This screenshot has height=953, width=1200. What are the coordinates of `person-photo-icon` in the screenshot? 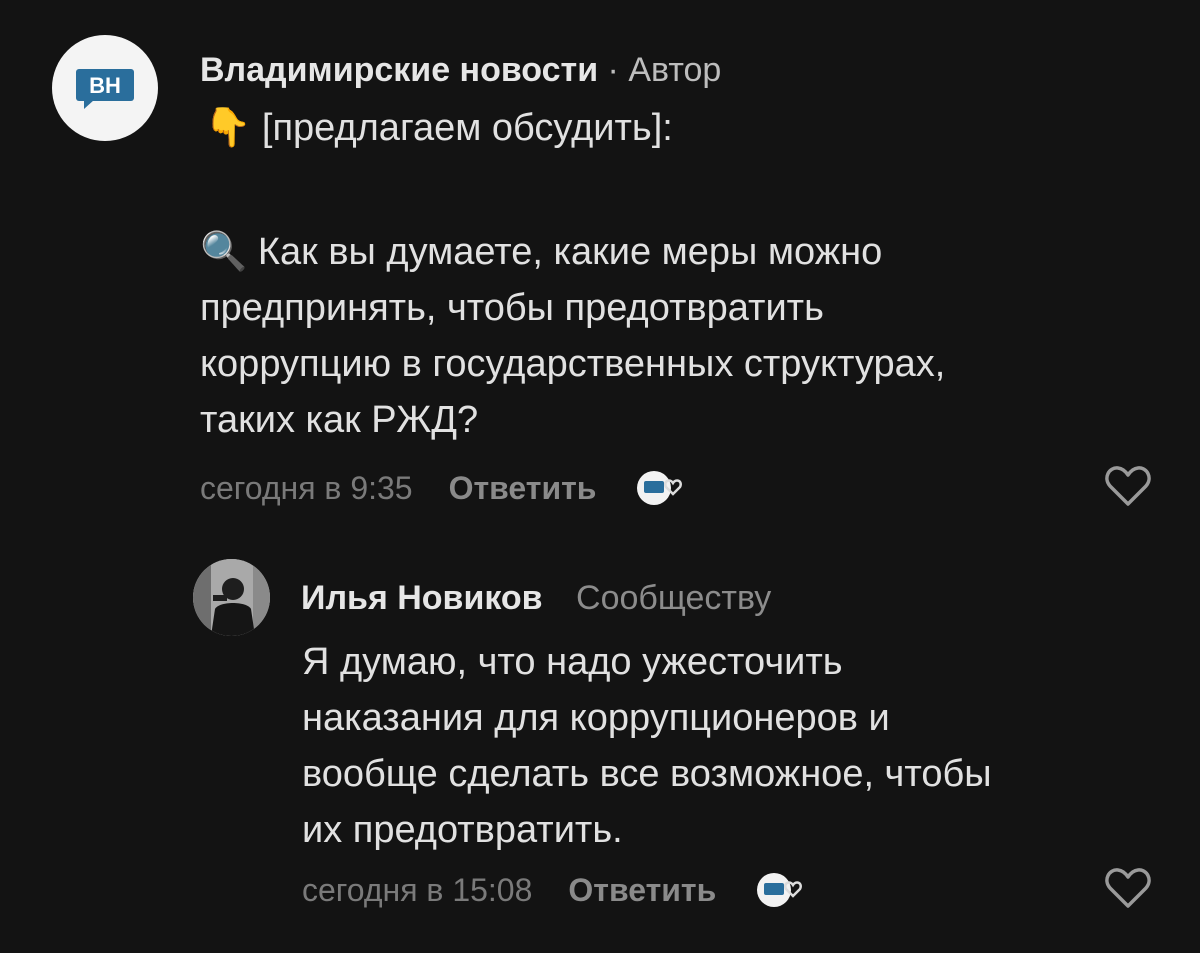 It's located at (231, 597).